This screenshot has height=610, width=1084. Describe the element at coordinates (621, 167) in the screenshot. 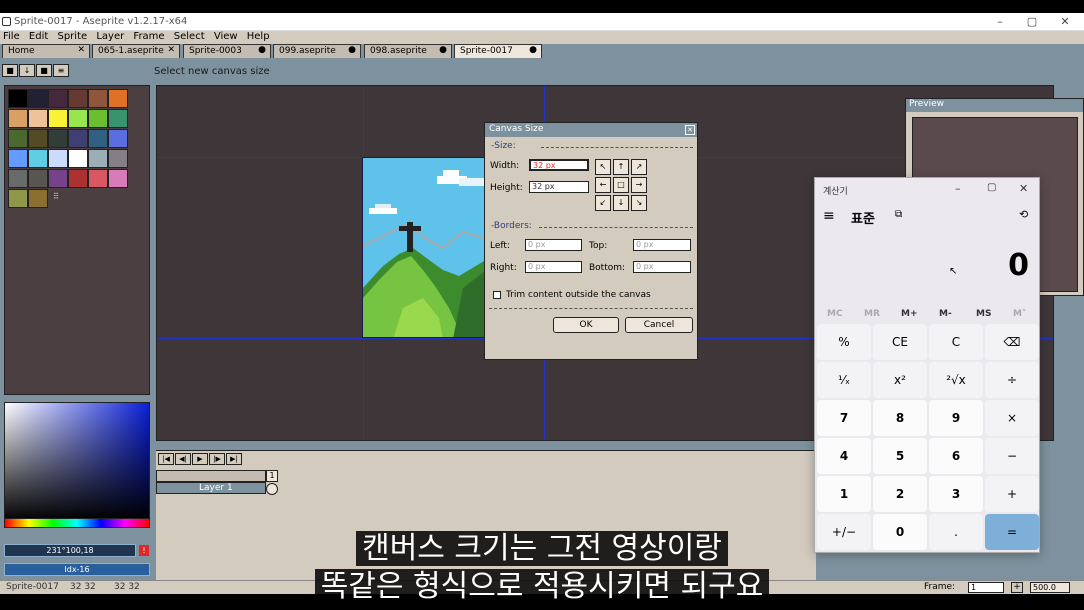

I see `anchor-n-icon: ↑` at that location.